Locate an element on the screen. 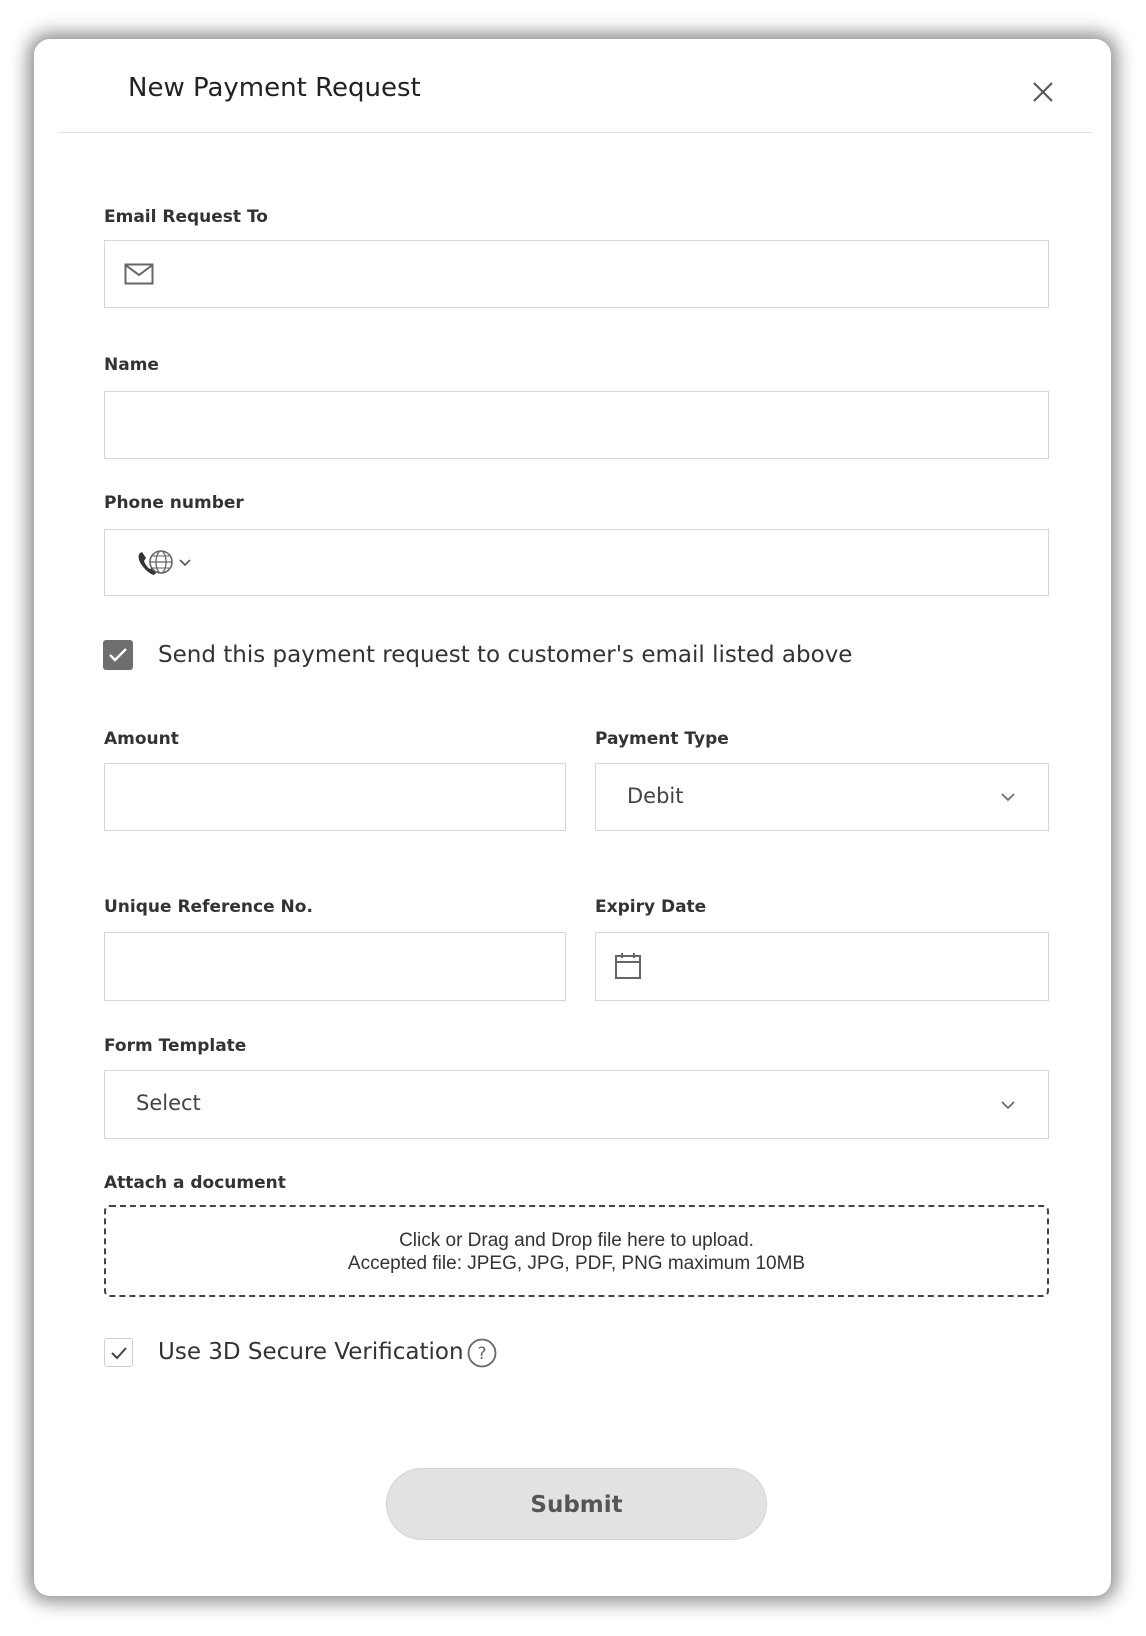  email-input is located at coordinates (601, 275).